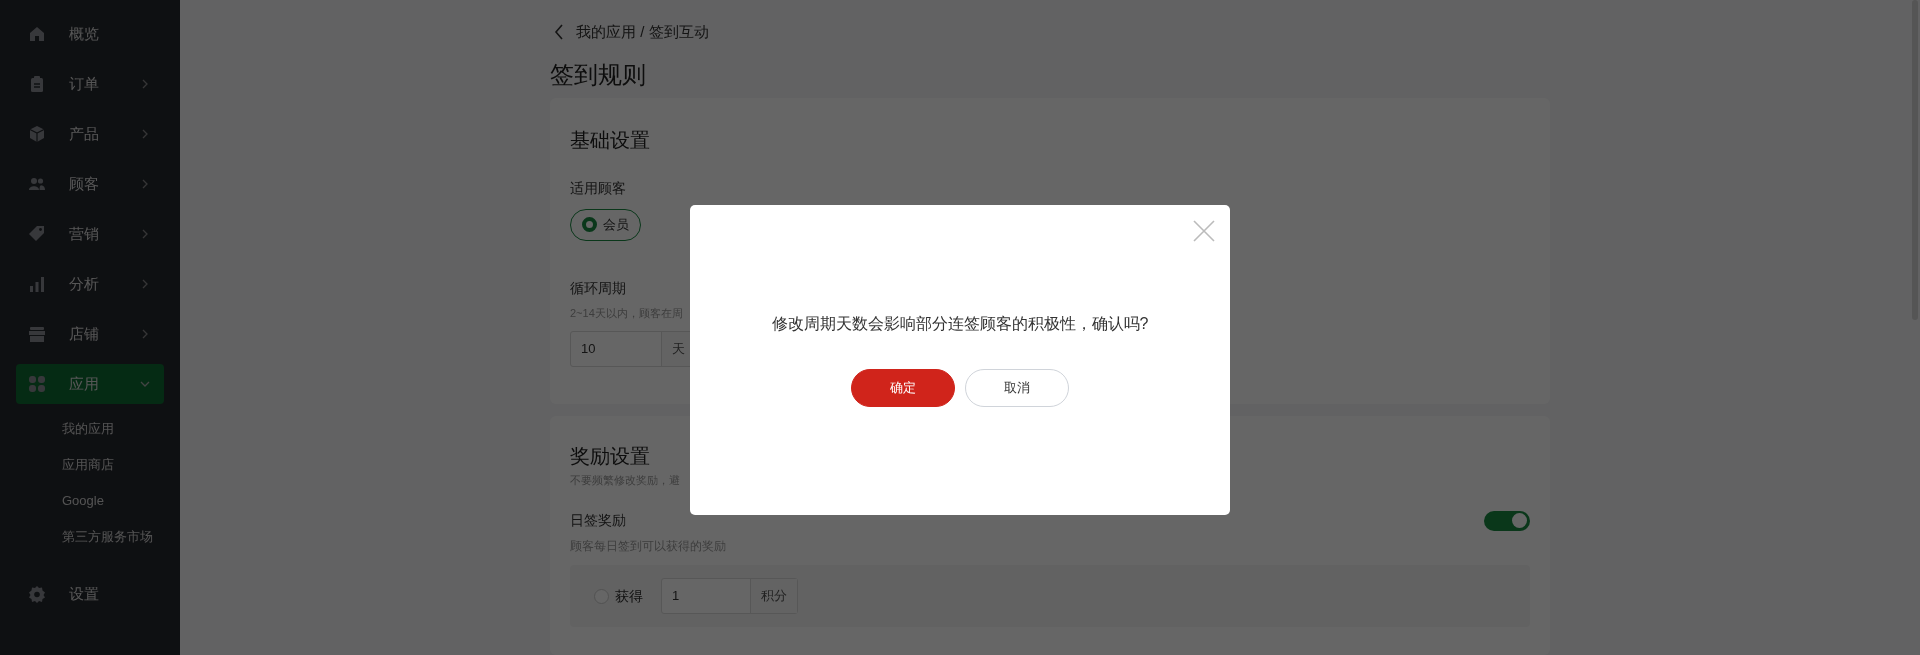  What do you see at coordinates (559, 31) in the screenshot?
I see `back-icon` at bounding box center [559, 31].